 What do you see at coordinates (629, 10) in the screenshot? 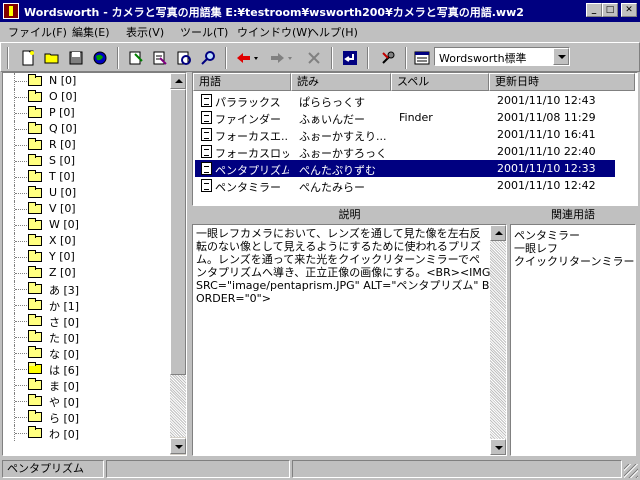
I see `close-button: ✕` at bounding box center [629, 10].